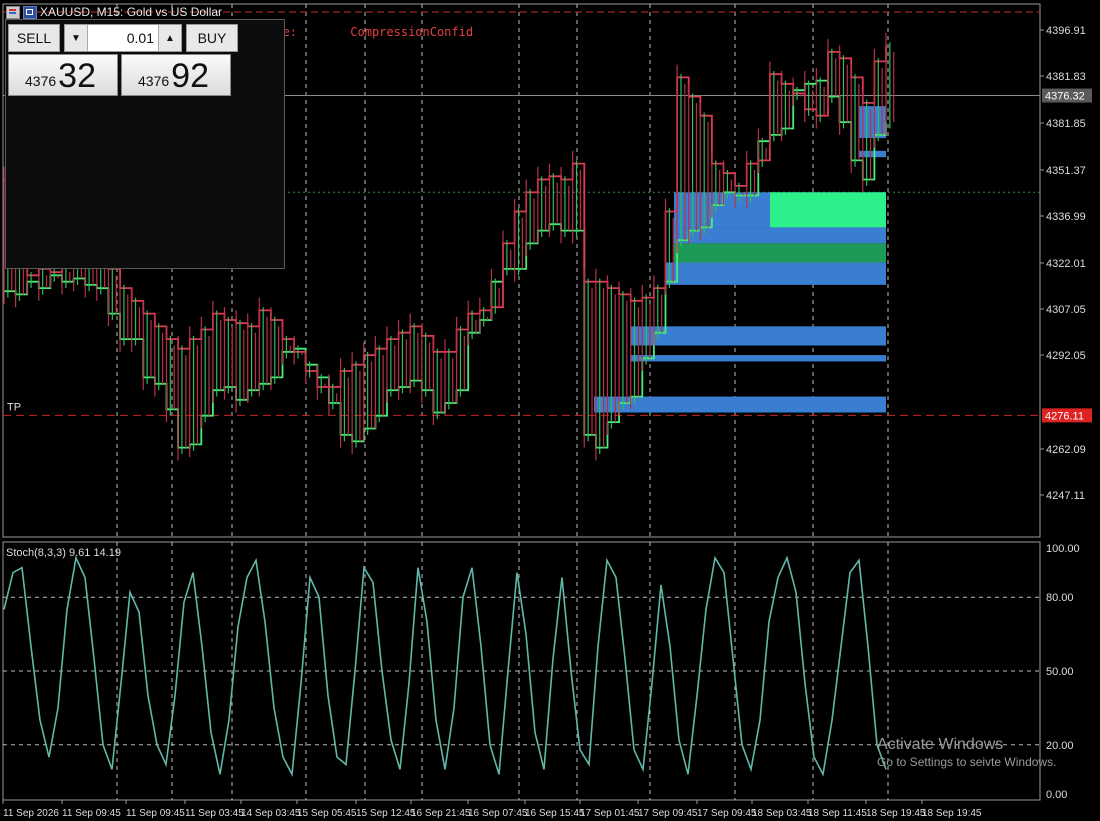 The height and width of the screenshot is (821, 1100). I want to click on chart-symbol-icon, so click(13, 12).